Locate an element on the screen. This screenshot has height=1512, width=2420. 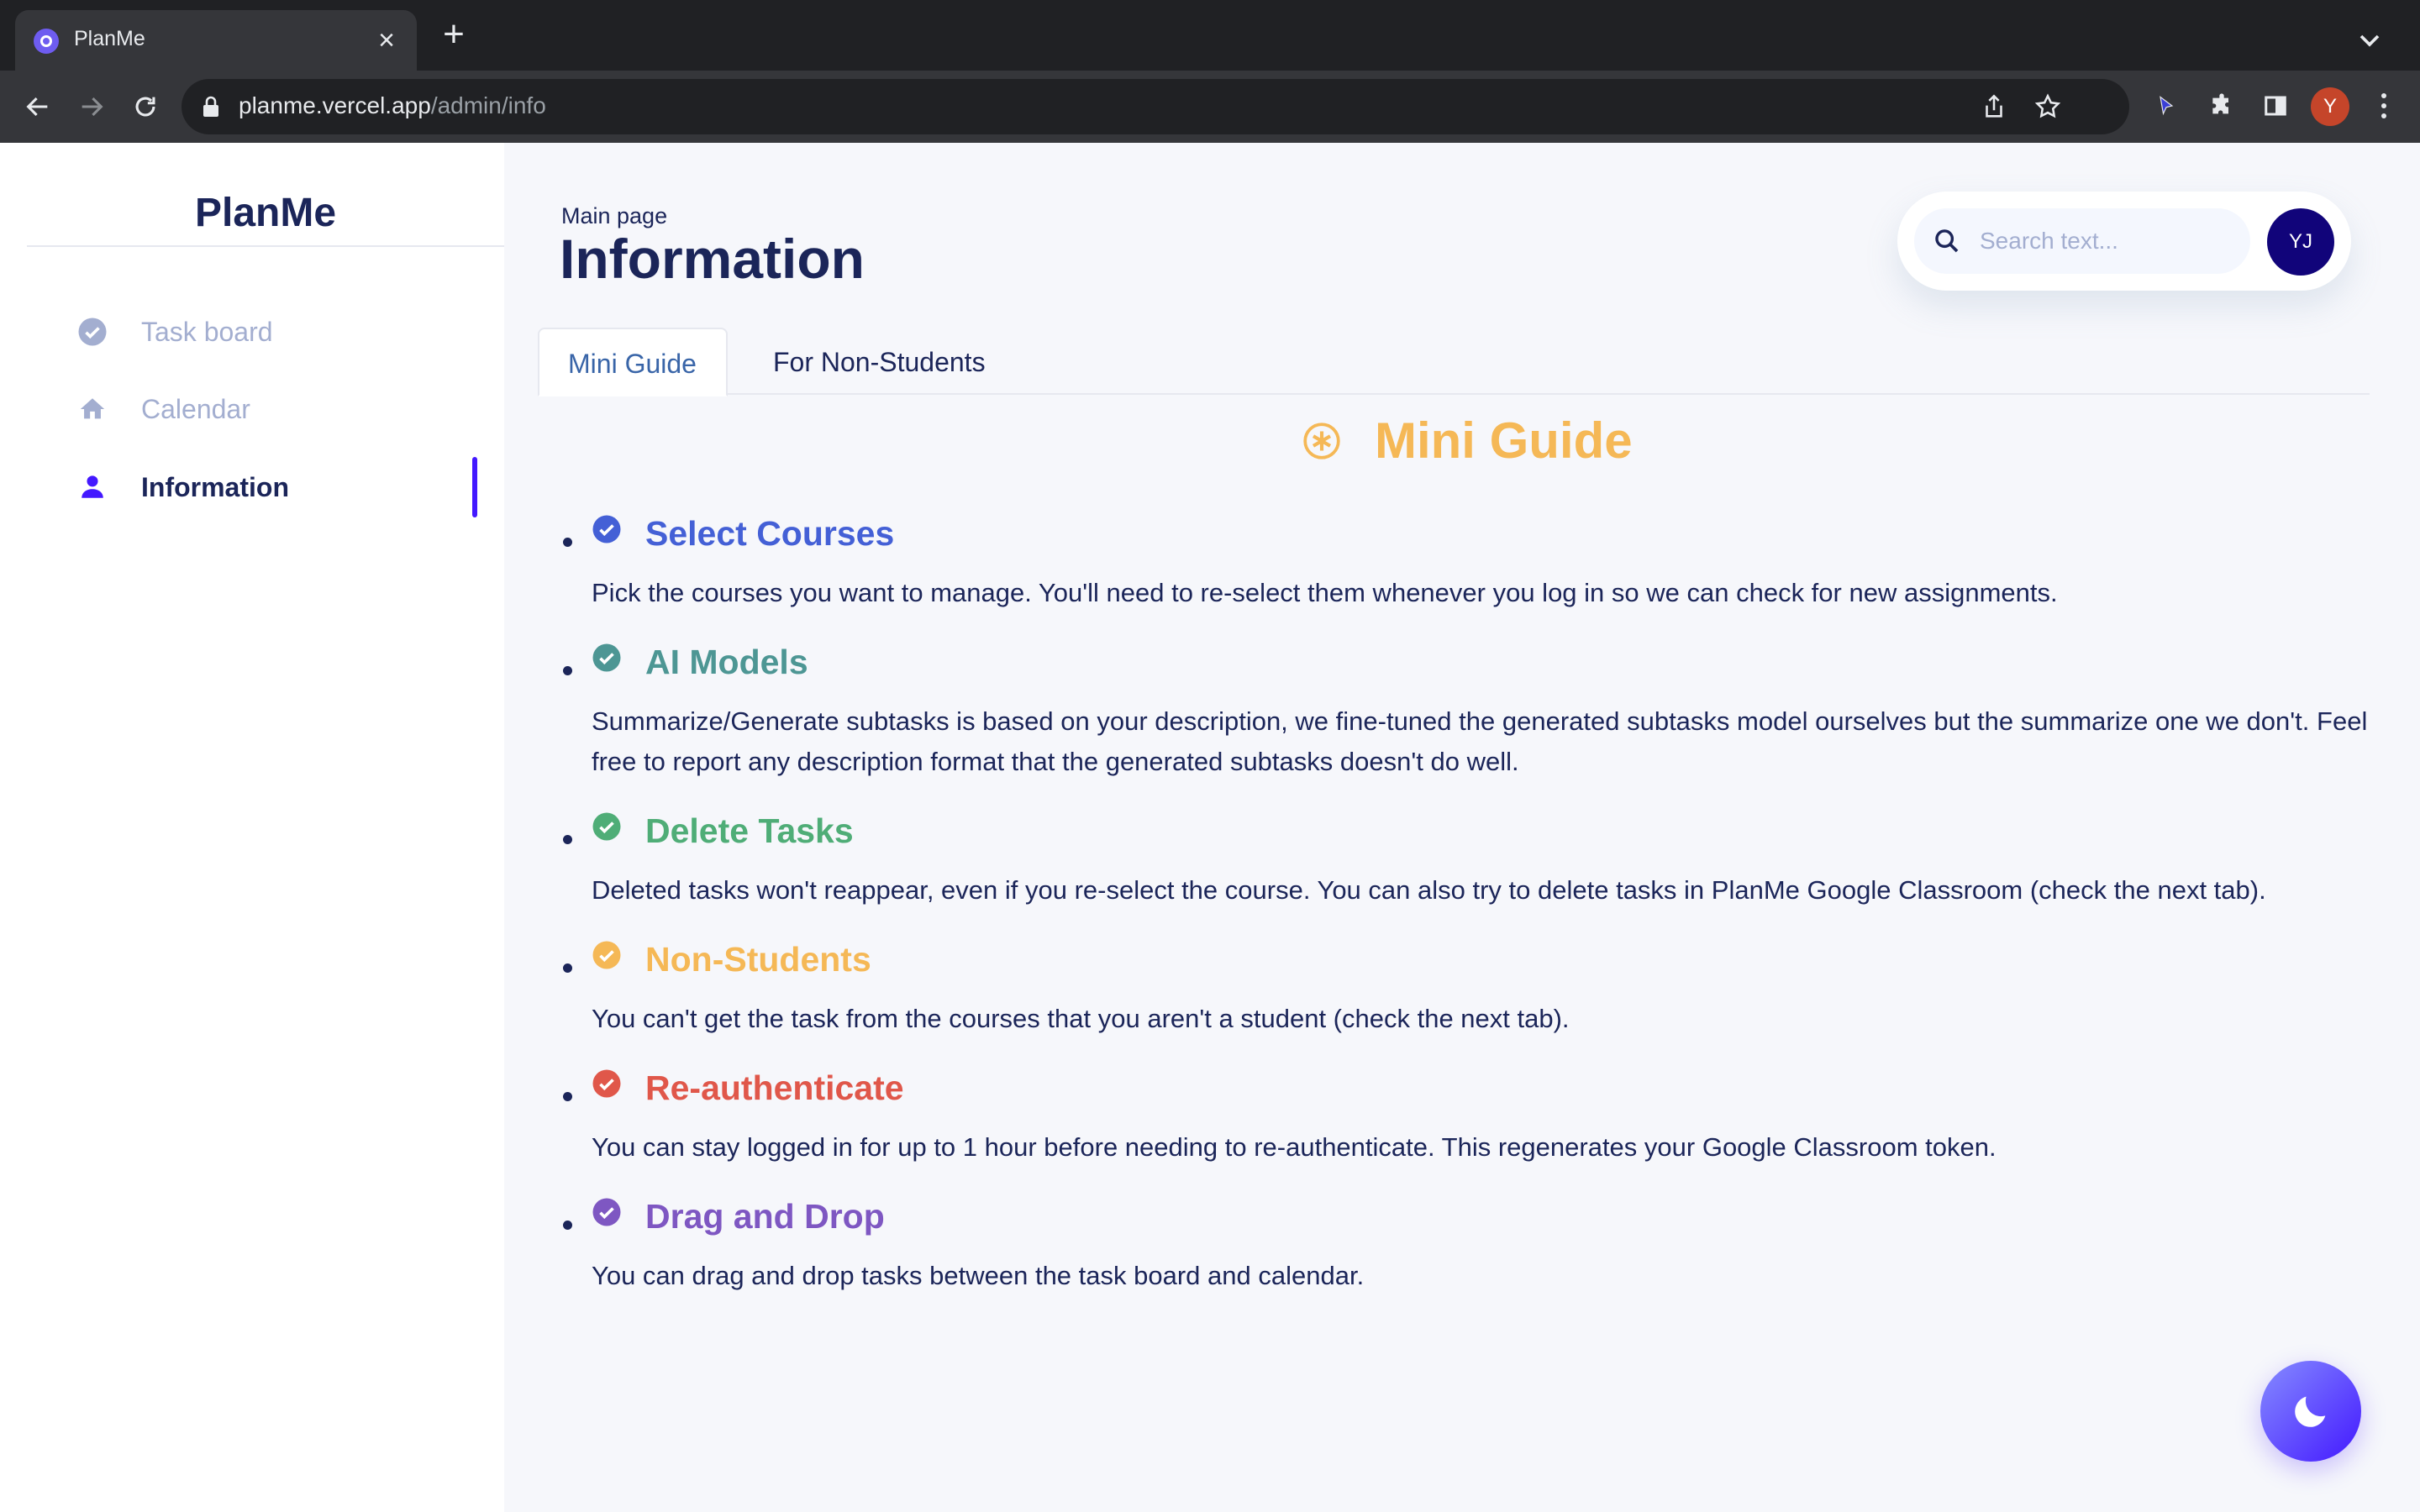
back-icon is located at coordinates (37, 106).